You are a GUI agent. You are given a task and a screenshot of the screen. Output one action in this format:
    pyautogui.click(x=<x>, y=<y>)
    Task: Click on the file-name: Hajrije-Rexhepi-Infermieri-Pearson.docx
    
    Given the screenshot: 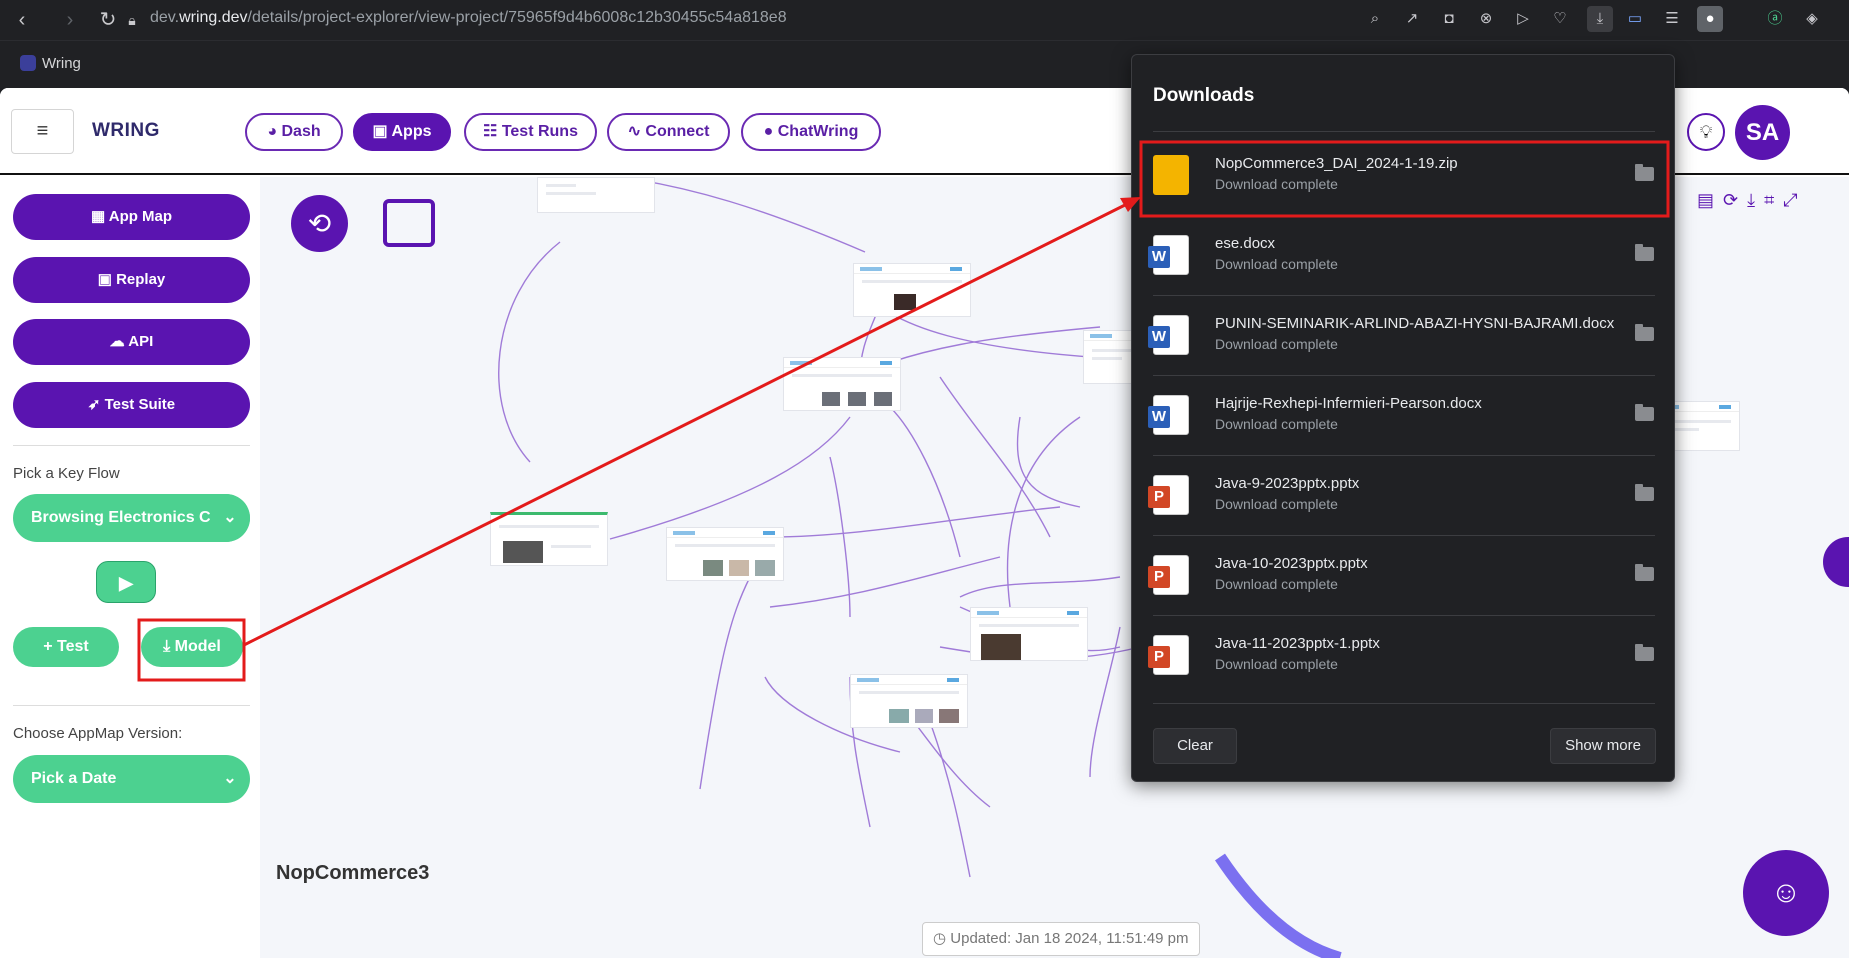 What is the action you would take?
    pyautogui.click(x=1348, y=403)
    